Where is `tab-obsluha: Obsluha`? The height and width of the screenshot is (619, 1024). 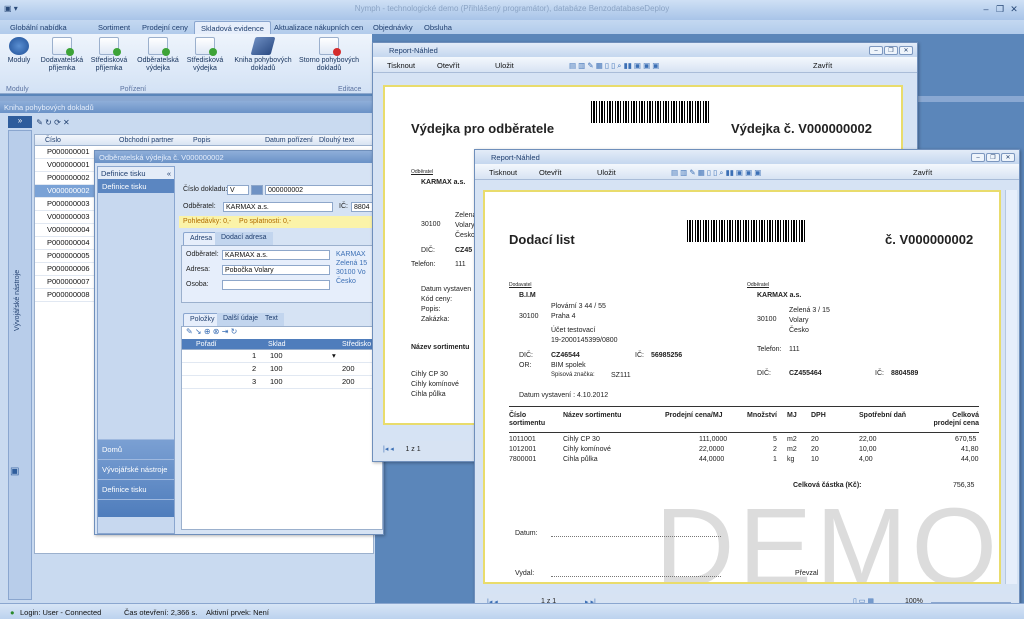
tab-obsluha: Obsluha is located at coordinates (438, 27).